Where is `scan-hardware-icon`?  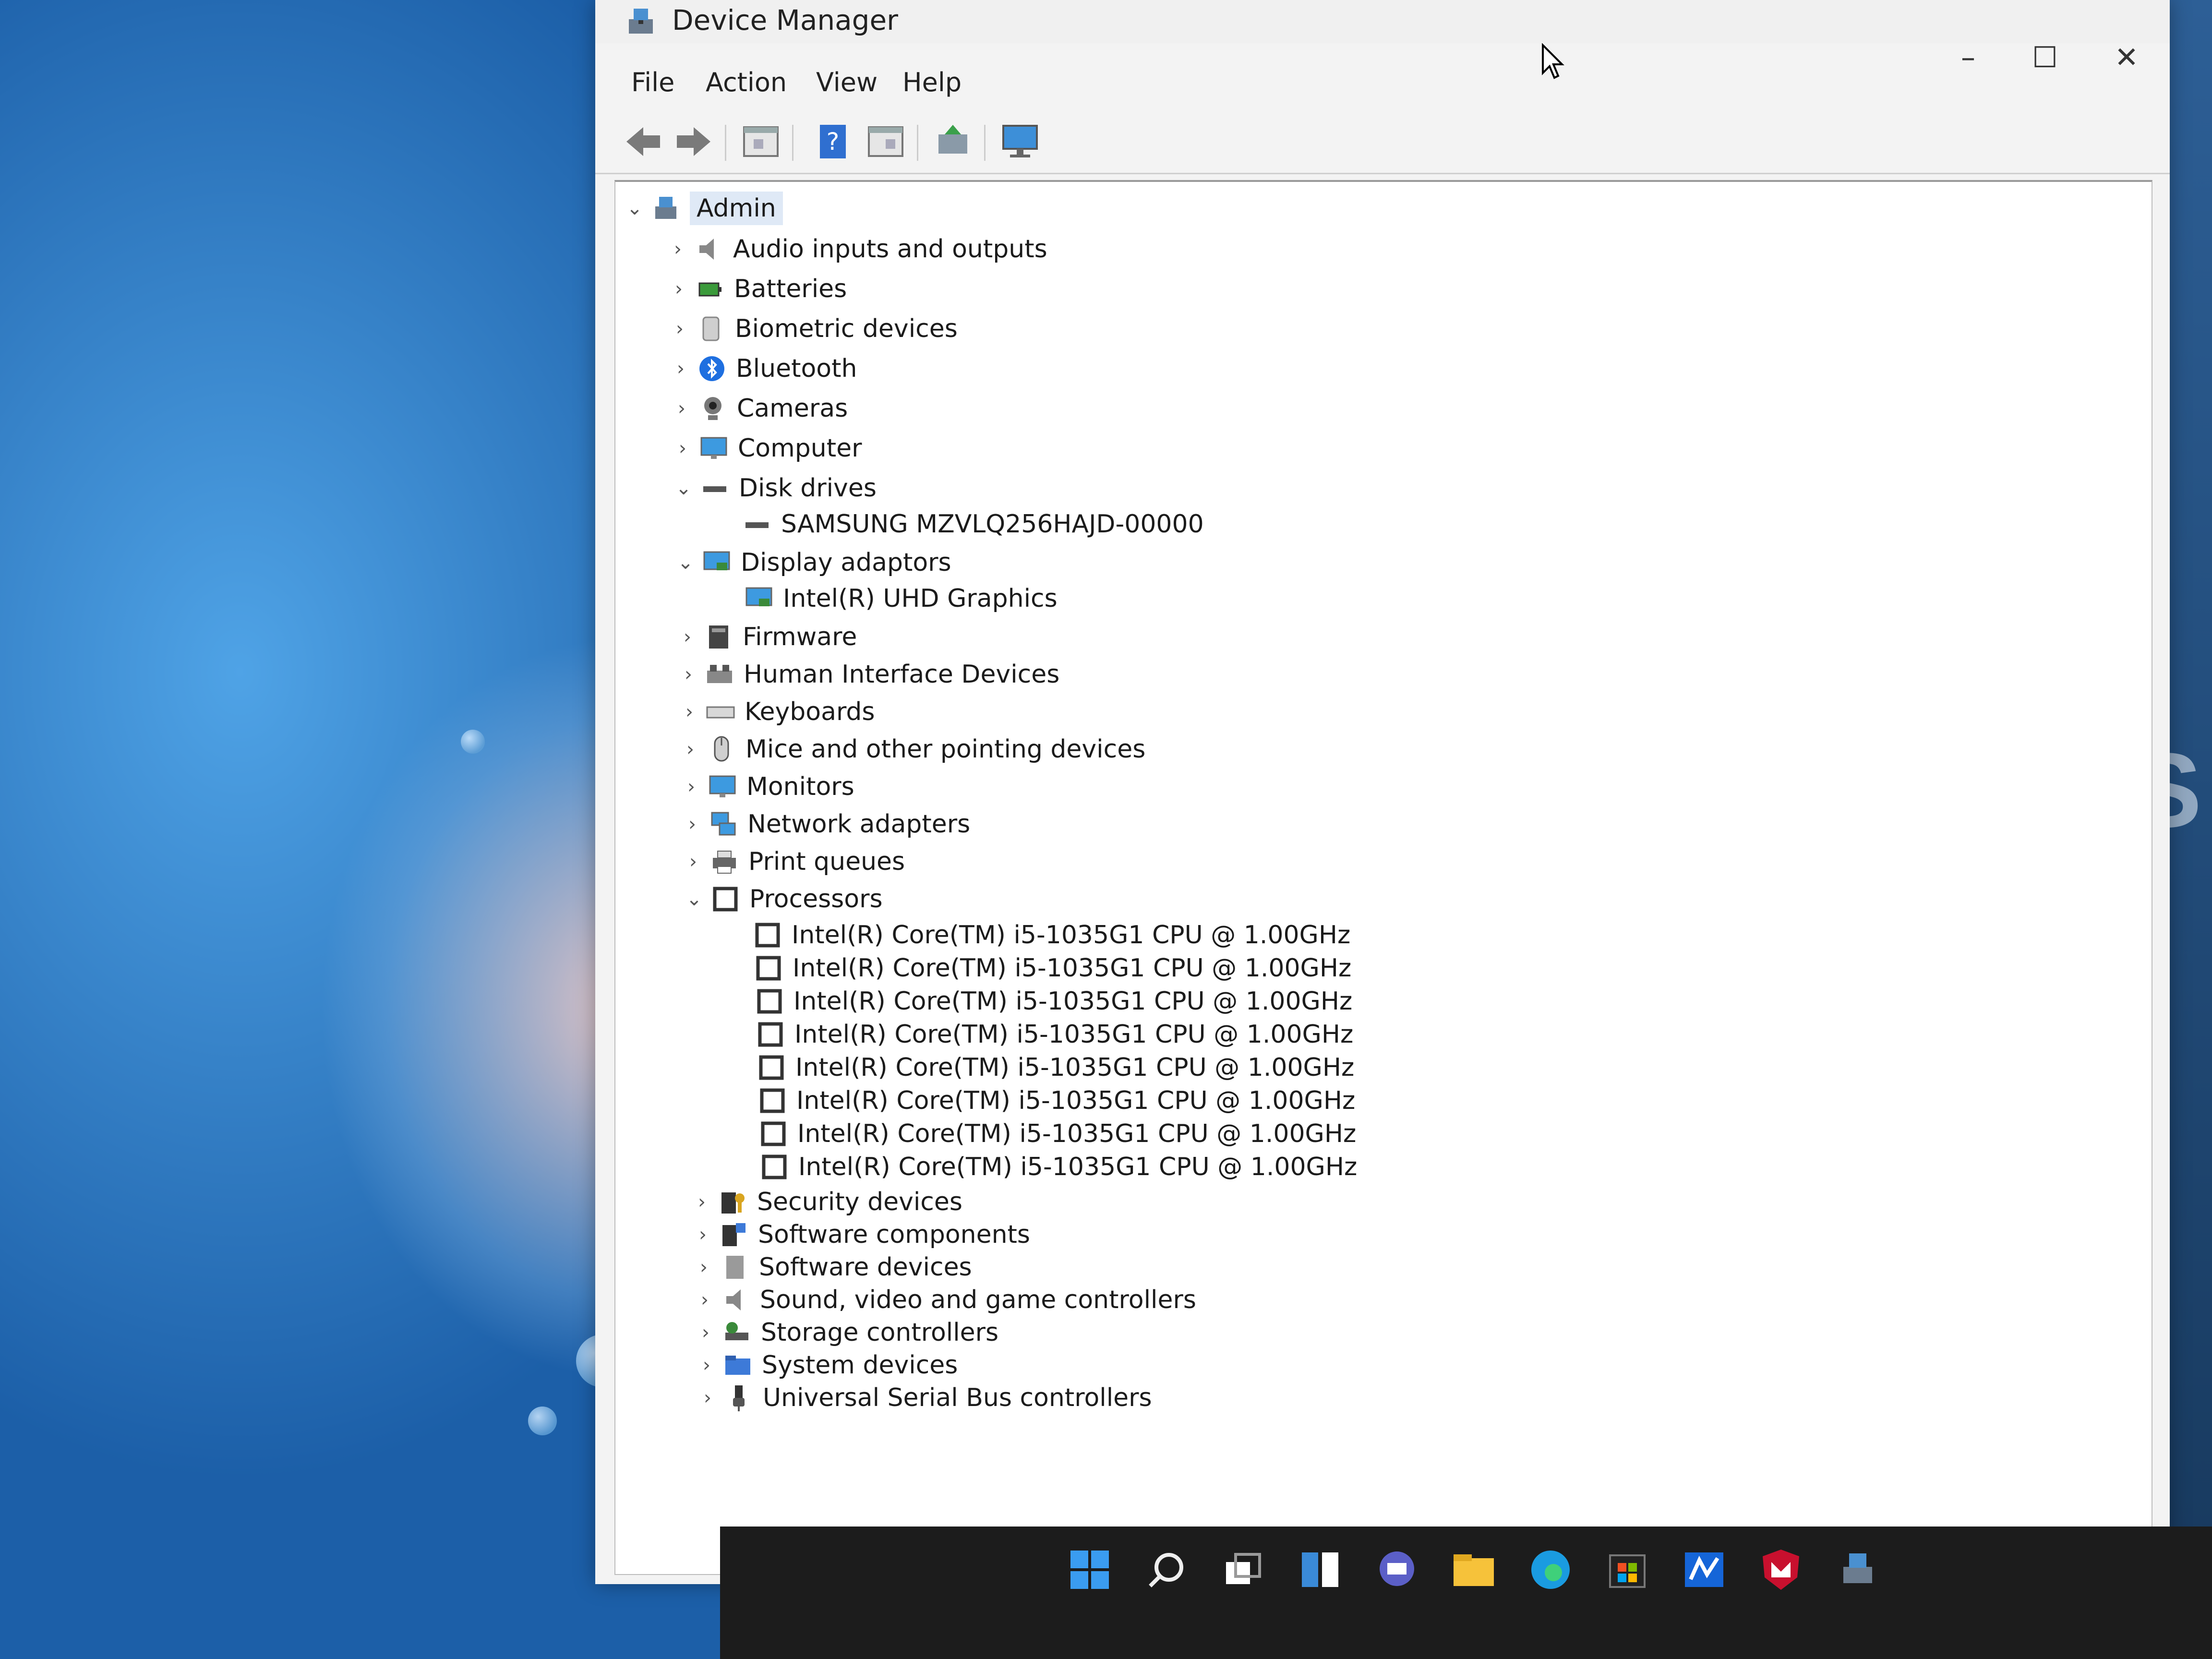
scan-hardware-icon is located at coordinates (1020, 141).